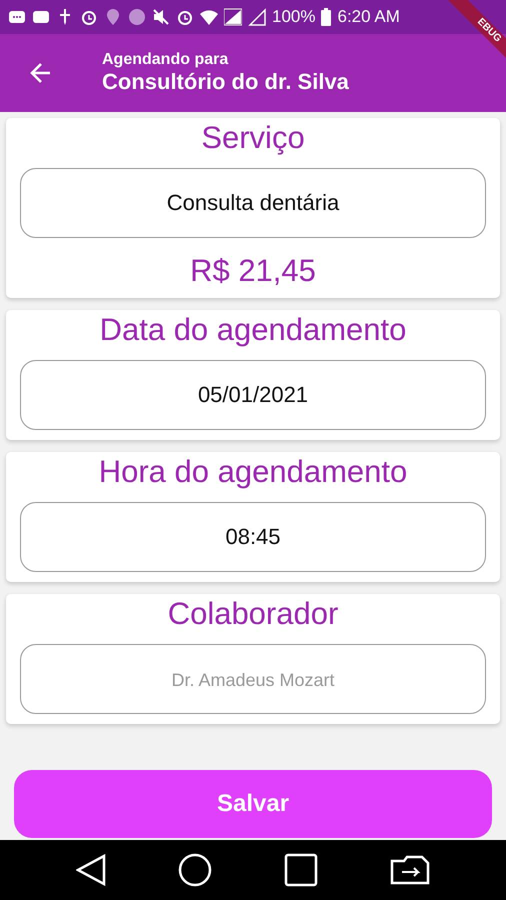 The width and height of the screenshot is (506, 900). Describe the element at coordinates (166, 60) in the screenshot. I see `app-bar-subtitle: Agendando para` at that location.